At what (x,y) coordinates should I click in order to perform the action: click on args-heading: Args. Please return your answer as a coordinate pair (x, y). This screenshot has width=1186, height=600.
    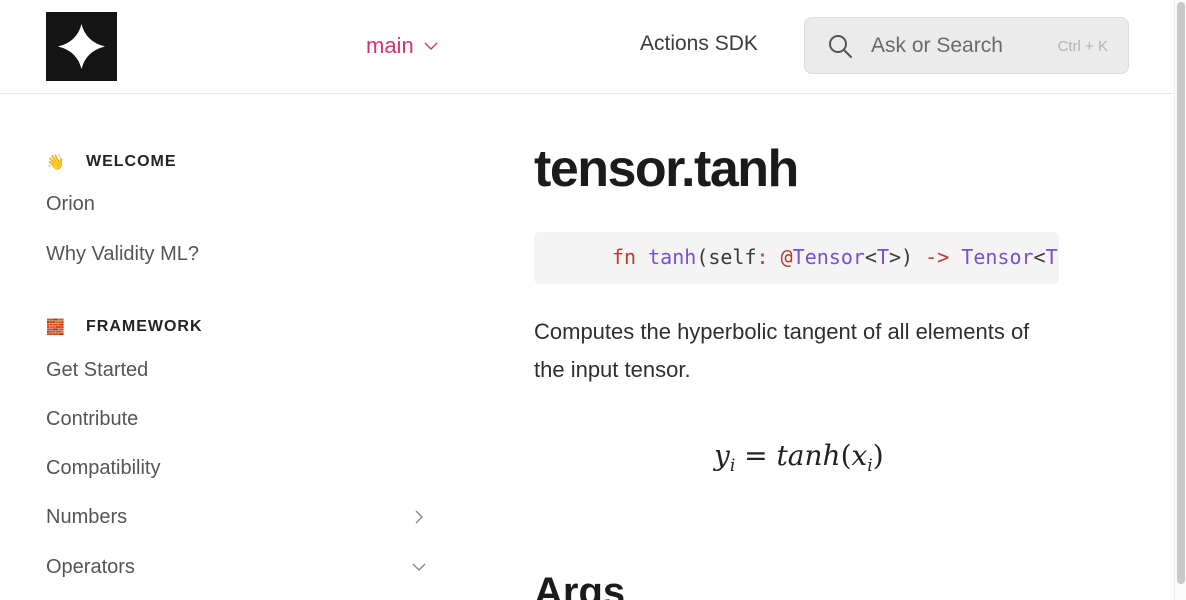
    Looking at the image, I should click on (580, 585).